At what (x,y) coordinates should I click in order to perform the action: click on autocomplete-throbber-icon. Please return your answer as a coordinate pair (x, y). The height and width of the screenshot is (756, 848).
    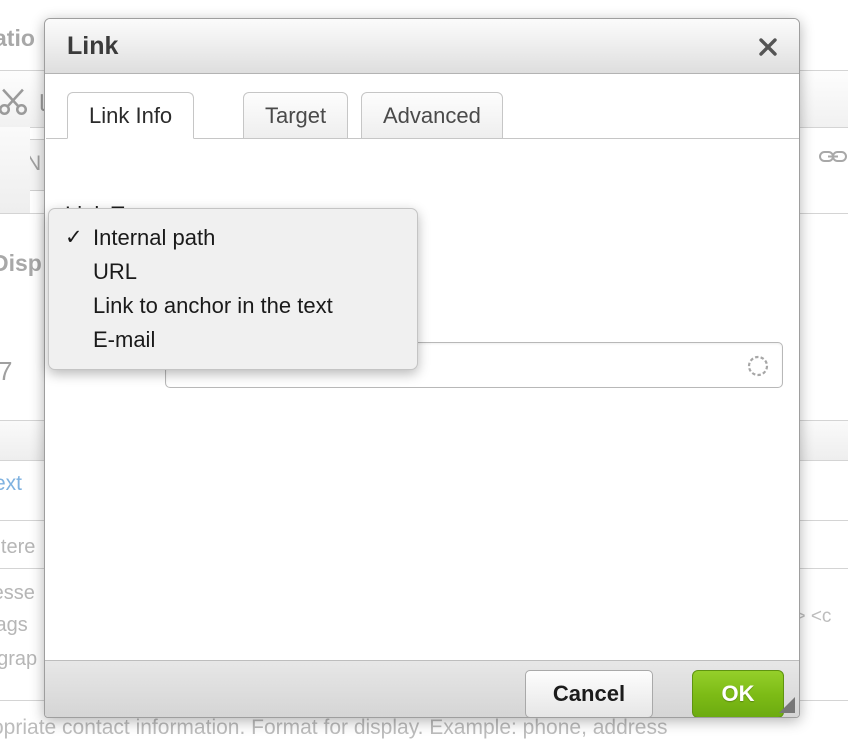
    Looking at the image, I should click on (758, 366).